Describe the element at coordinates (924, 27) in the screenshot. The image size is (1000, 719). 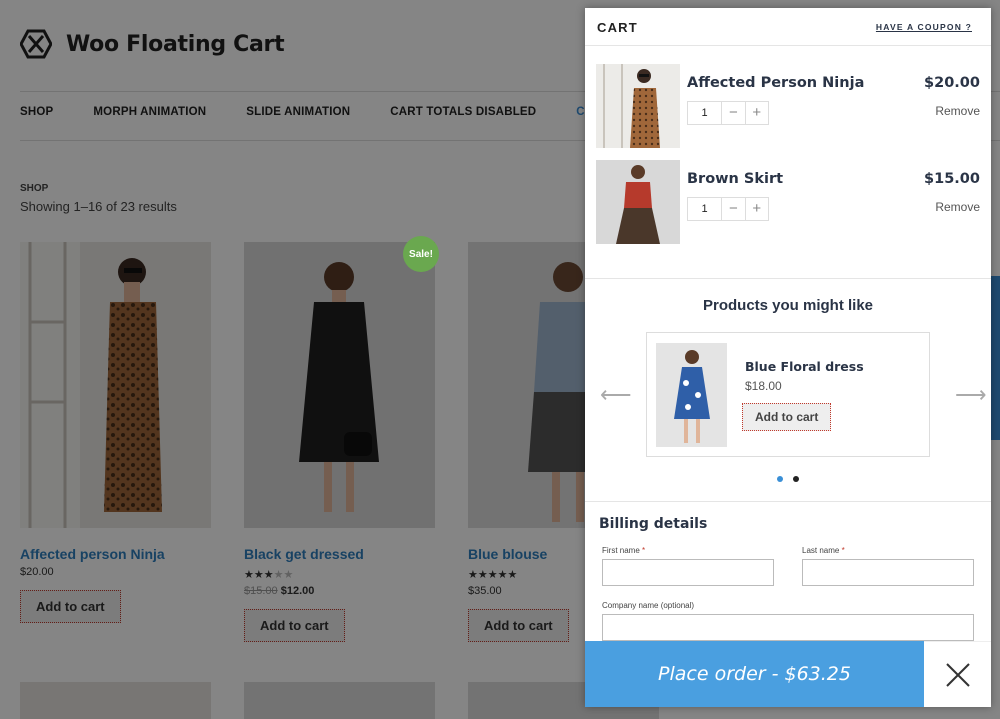
I see `coupon-link: HAVE A COUPON ?` at that location.